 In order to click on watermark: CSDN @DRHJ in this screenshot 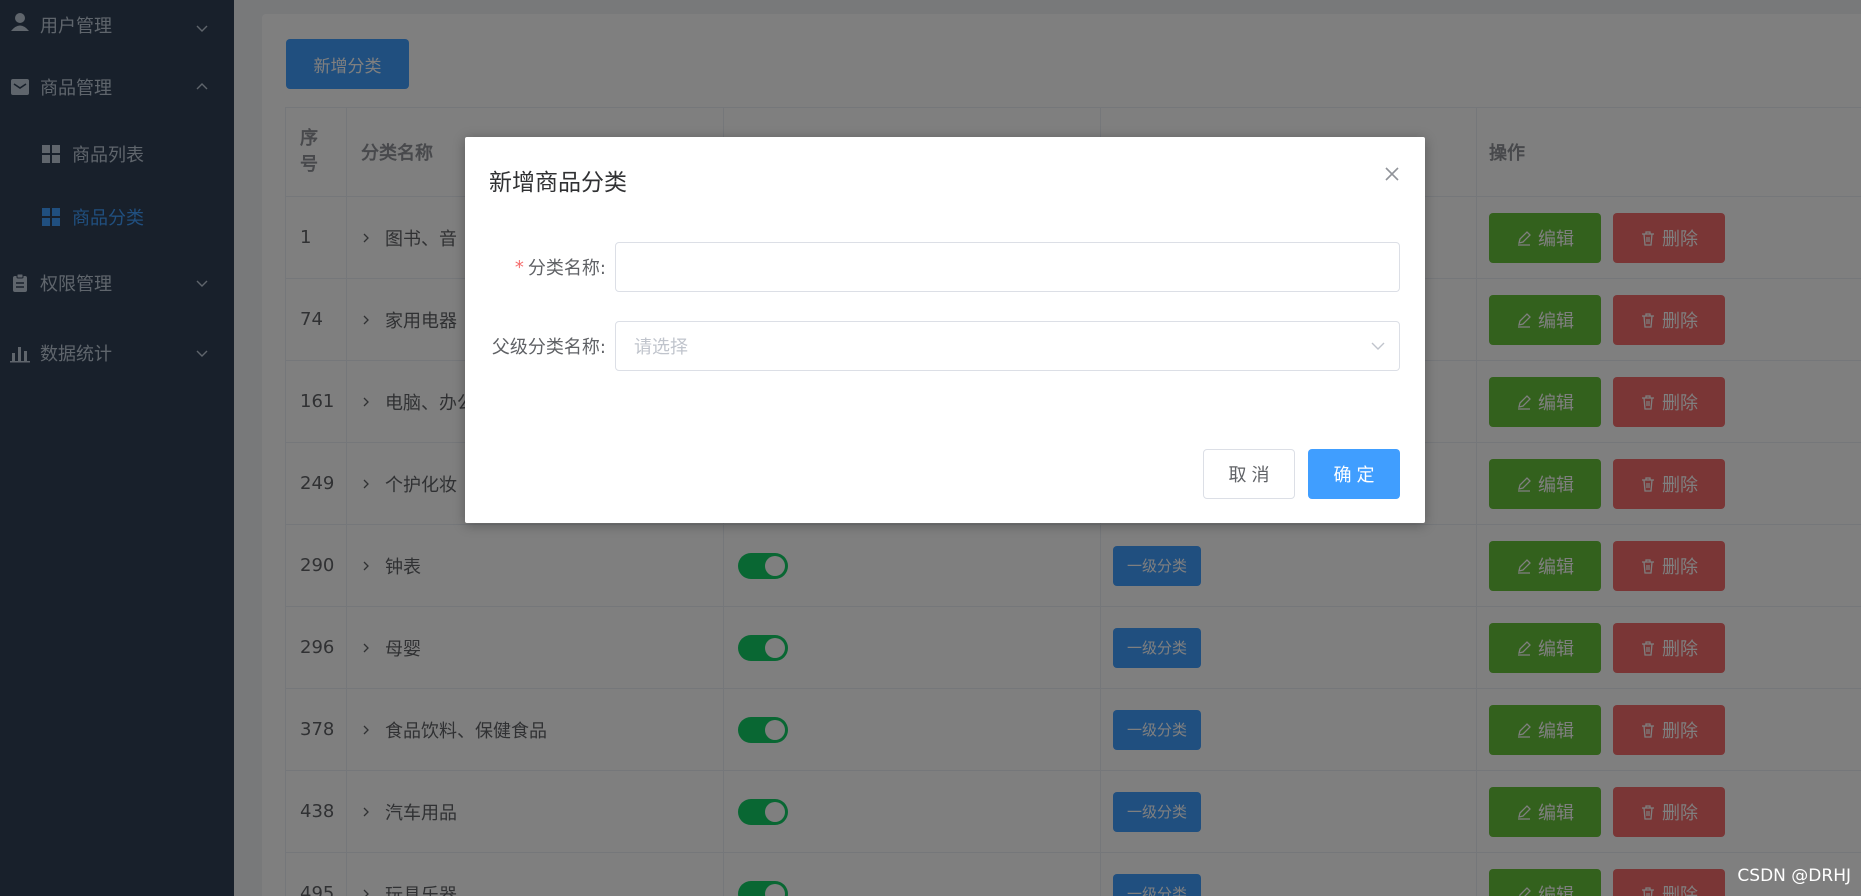, I will do `click(1794, 876)`.